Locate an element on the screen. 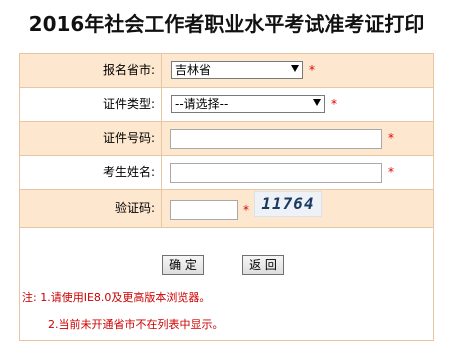 This screenshot has height=364, width=453. captcha-image: 11764 is located at coordinates (288, 204).